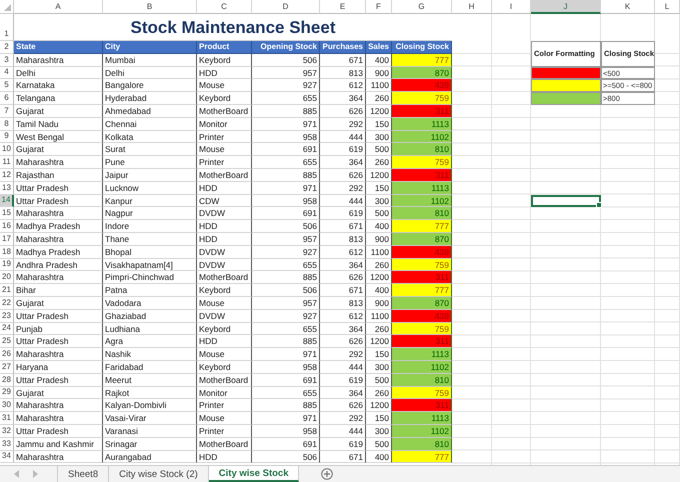 The image size is (680, 482). Describe the element at coordinates (58, 85) in the screenshot. I see `table-cell: Karnataka` at that location.